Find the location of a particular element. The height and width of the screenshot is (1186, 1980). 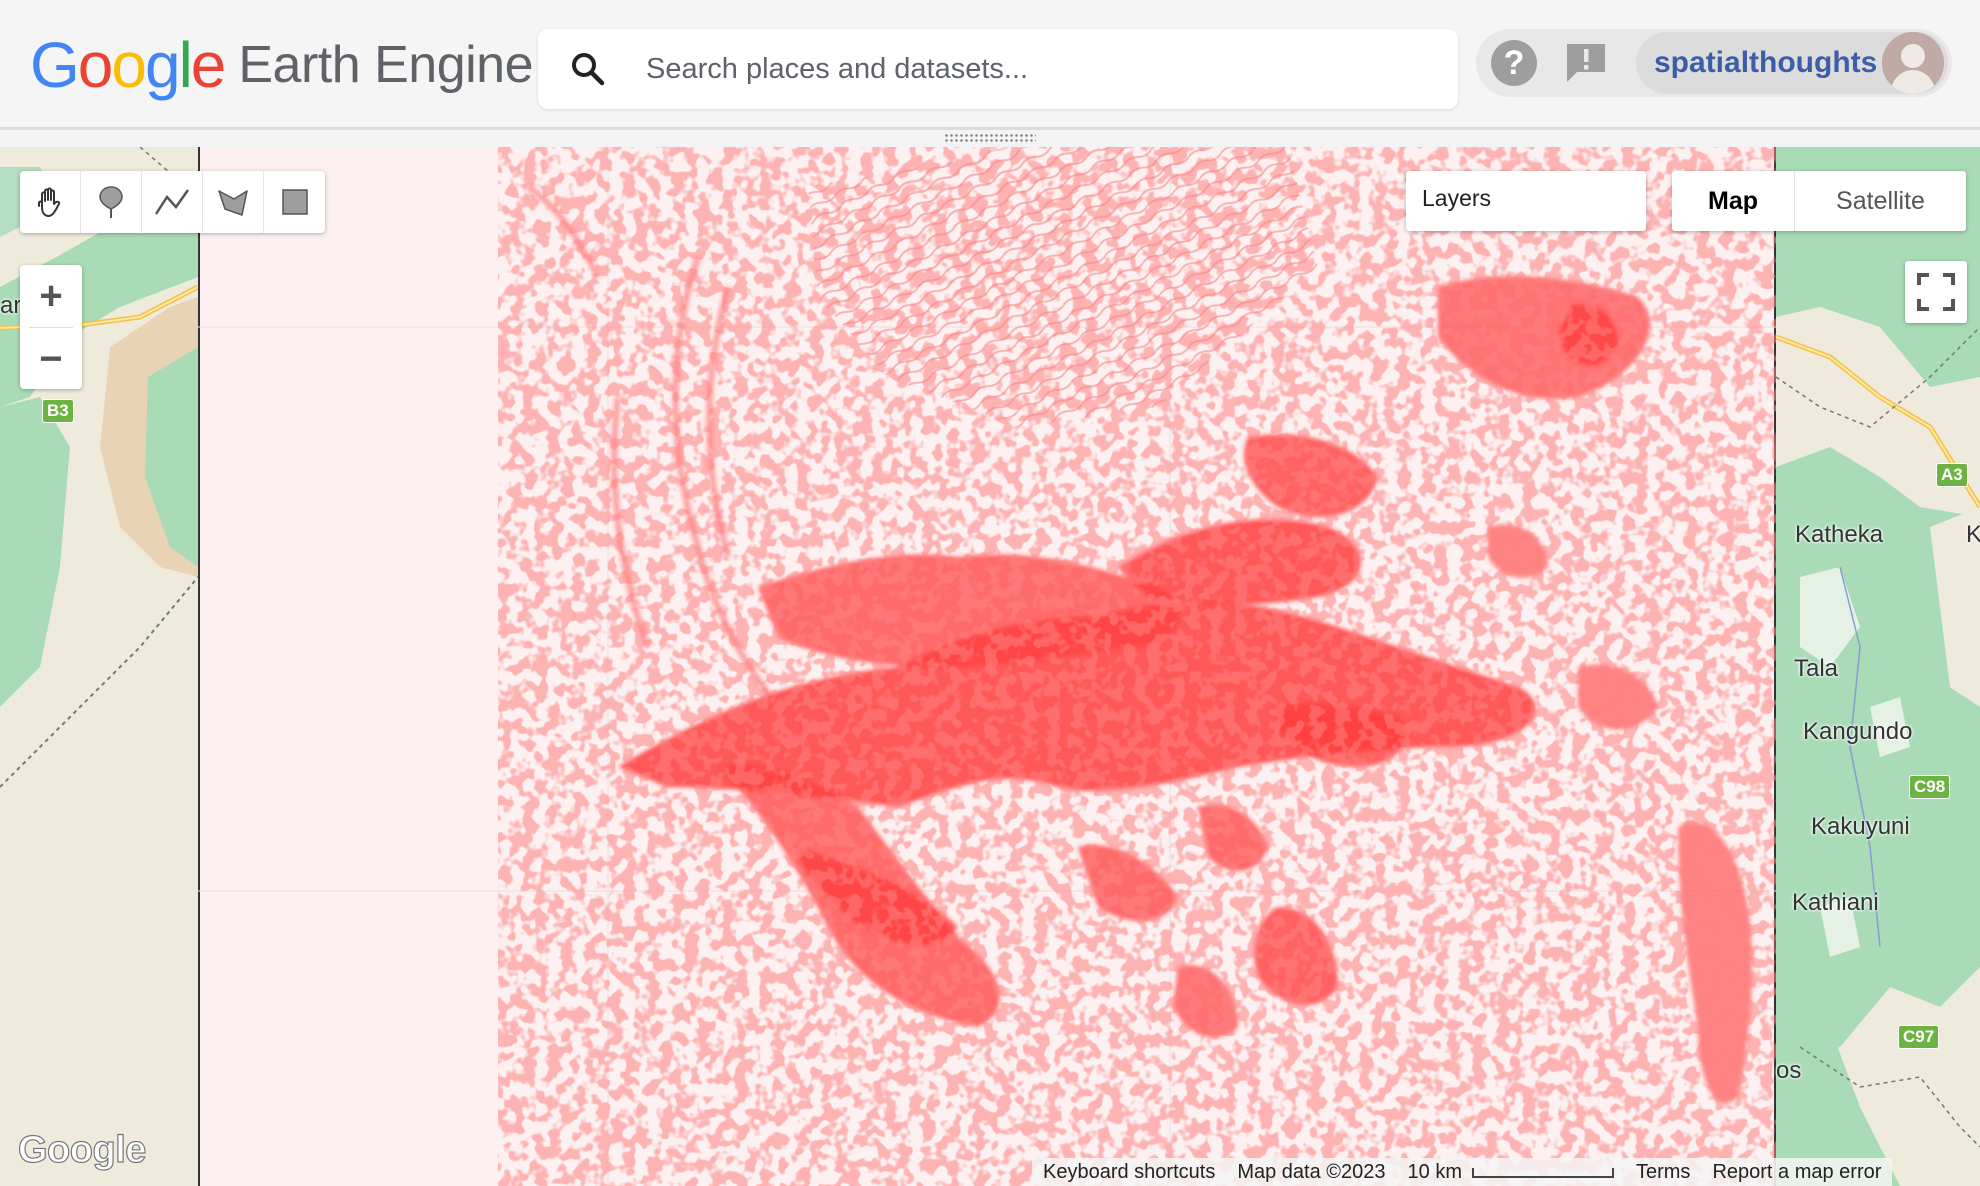

pan-hand-icon is located at coordinates (49, 202).